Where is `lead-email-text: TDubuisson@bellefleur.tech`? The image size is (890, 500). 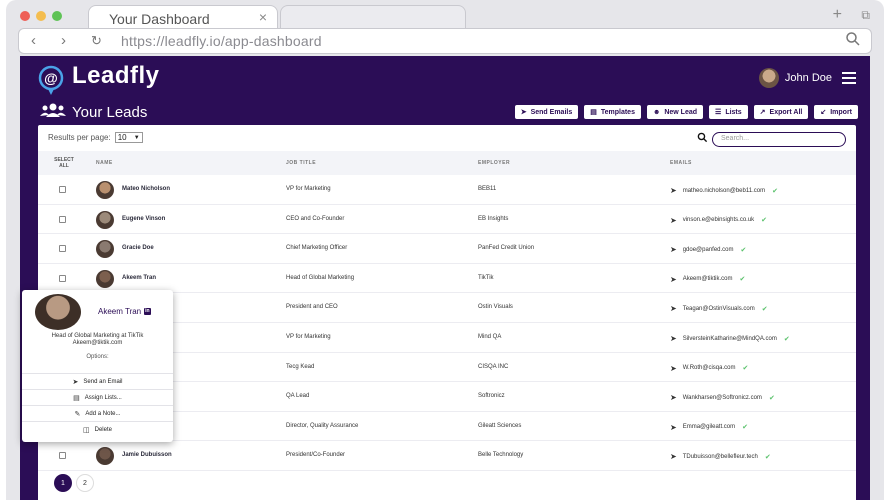 lead-email-text: TDubuisson@bellefleur.tech is located at coordinates (720, 457).